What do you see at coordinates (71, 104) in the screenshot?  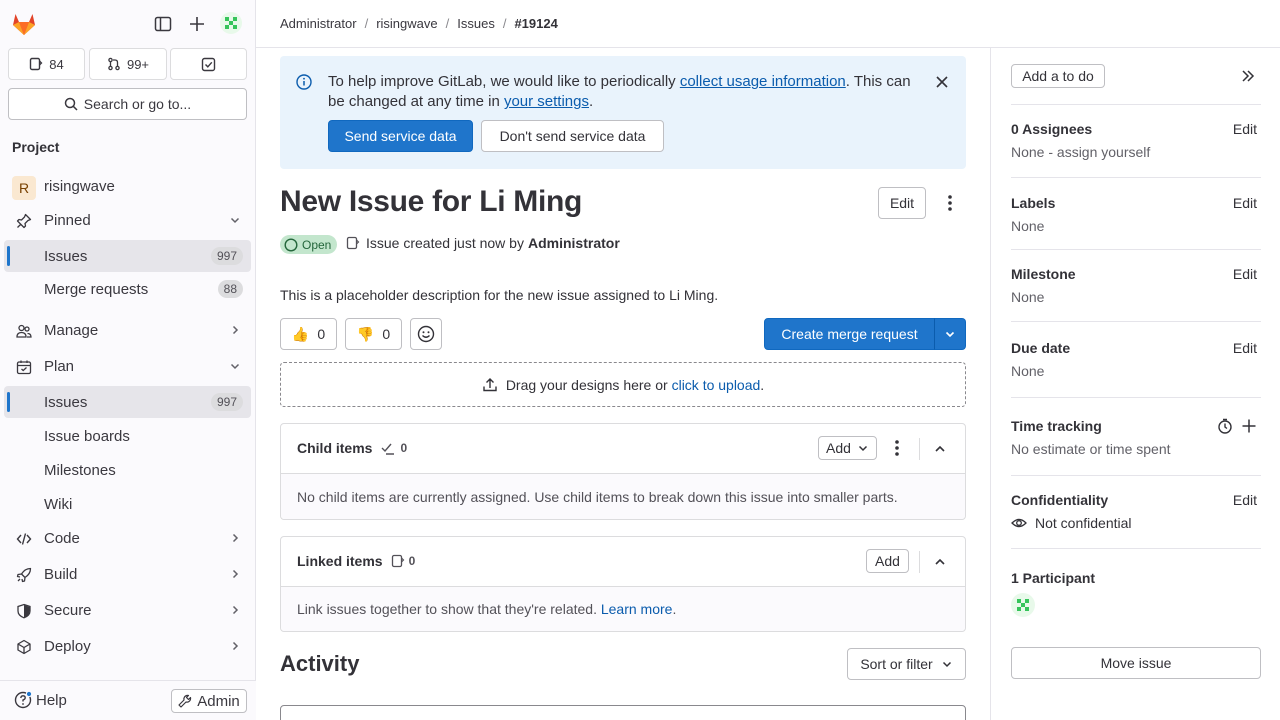 I see `search-icon` at bounding box center [71, 104].